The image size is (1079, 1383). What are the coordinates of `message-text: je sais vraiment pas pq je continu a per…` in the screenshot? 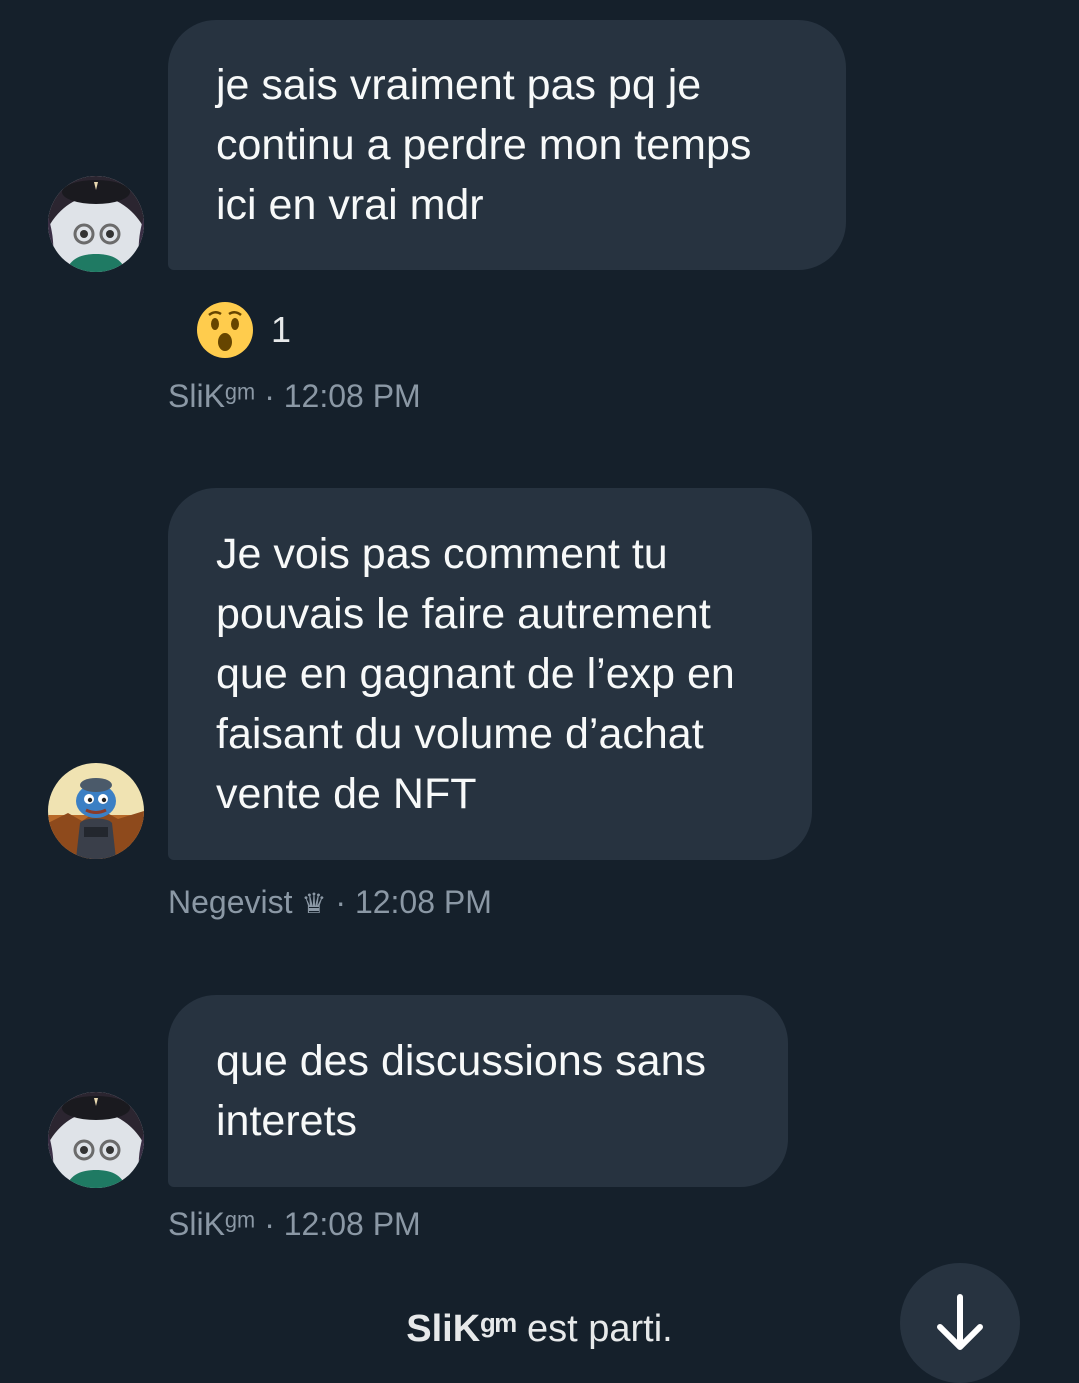 It's located at (484, 145).